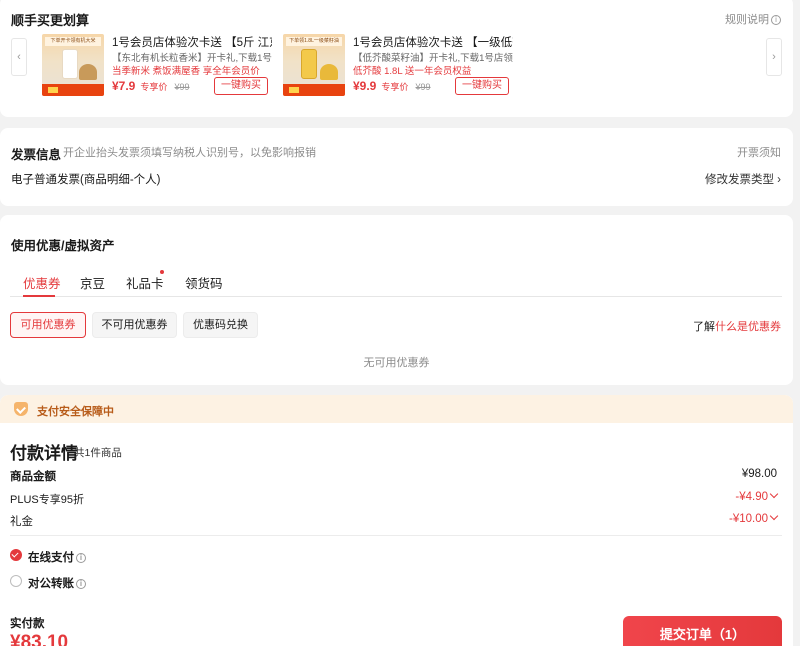 The width and height of the screenshot is (800, 646). I want to click on coupon-title: 使用优惠/虚拟资产, so click(63, 246).